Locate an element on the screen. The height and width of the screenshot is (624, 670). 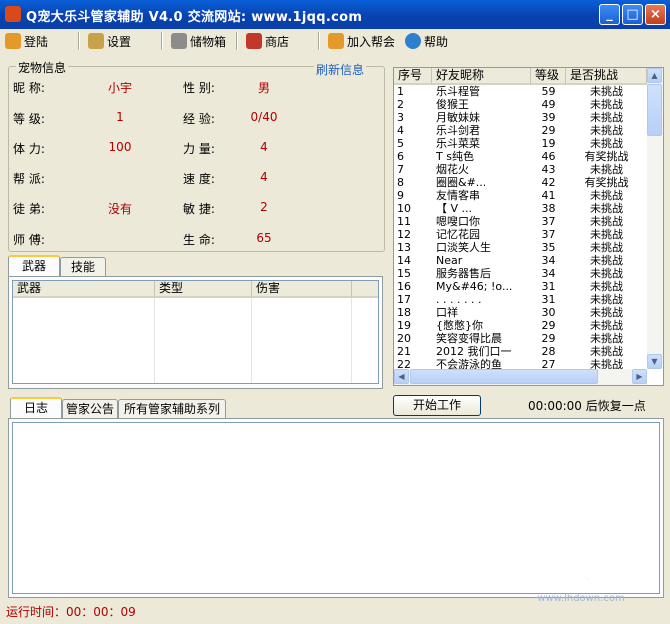
login-label: 登陆 is located at coordinates (36, 41).